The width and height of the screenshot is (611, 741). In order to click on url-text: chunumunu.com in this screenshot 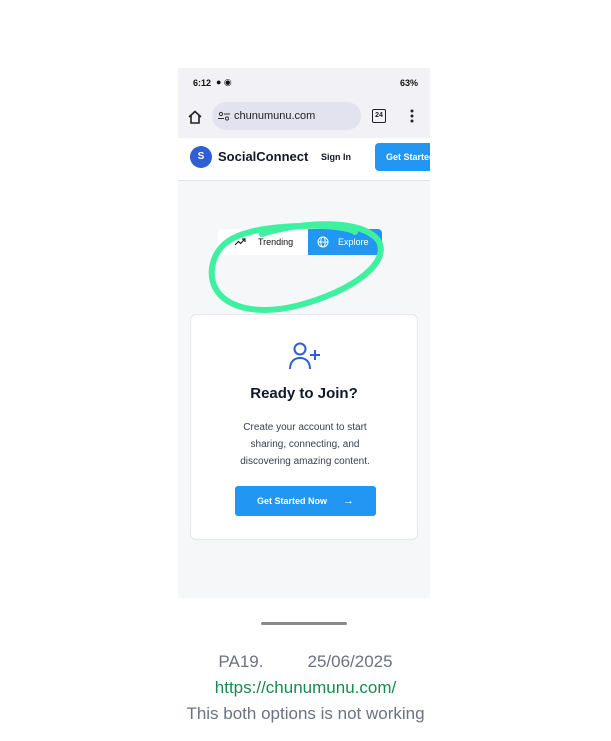, I will do `click(275, 116)`.